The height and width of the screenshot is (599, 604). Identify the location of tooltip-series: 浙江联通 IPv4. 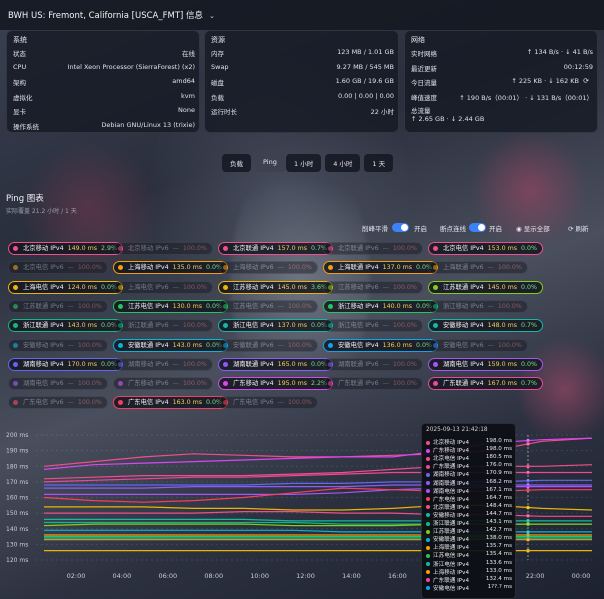
(451, 524).